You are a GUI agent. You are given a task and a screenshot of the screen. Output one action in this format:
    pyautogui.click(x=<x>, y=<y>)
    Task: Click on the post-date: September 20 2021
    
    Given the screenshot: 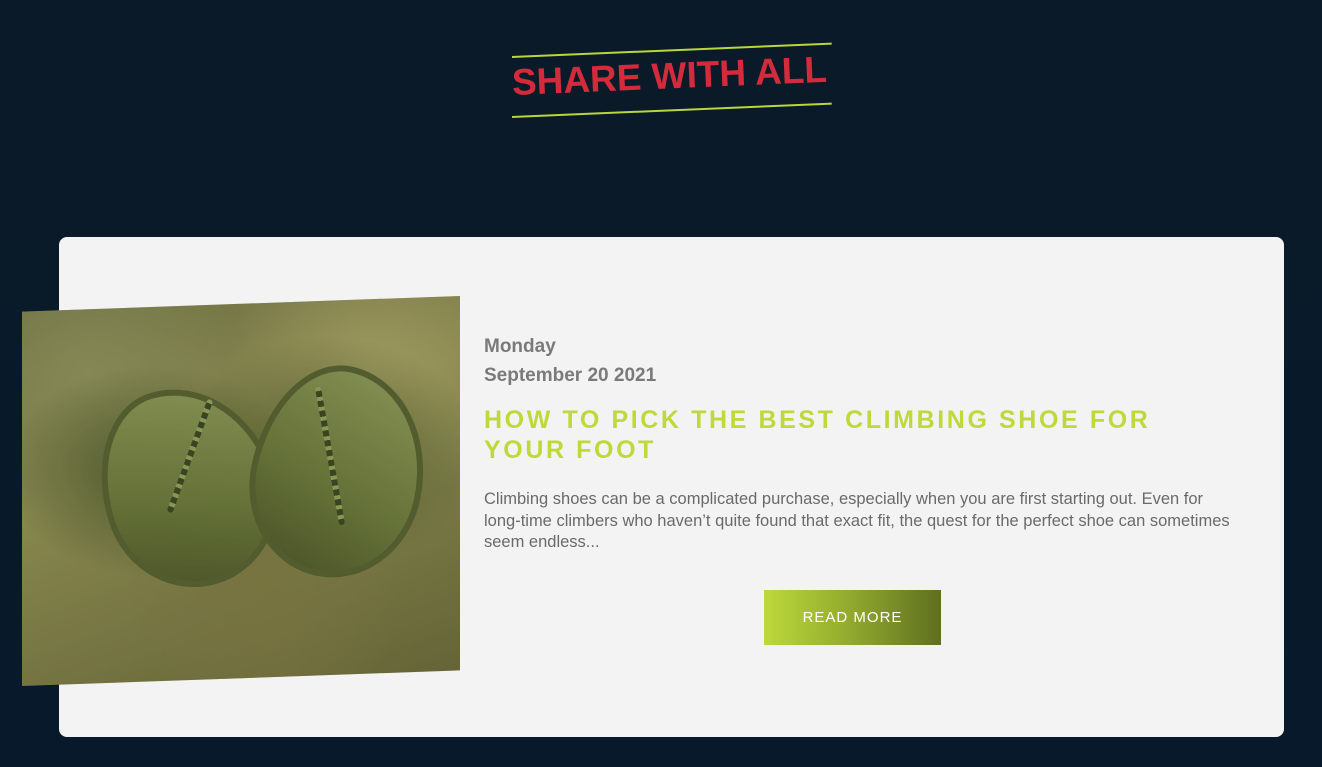 What is the action you would take?
    pyautogui.click(x=570, y=375)
    